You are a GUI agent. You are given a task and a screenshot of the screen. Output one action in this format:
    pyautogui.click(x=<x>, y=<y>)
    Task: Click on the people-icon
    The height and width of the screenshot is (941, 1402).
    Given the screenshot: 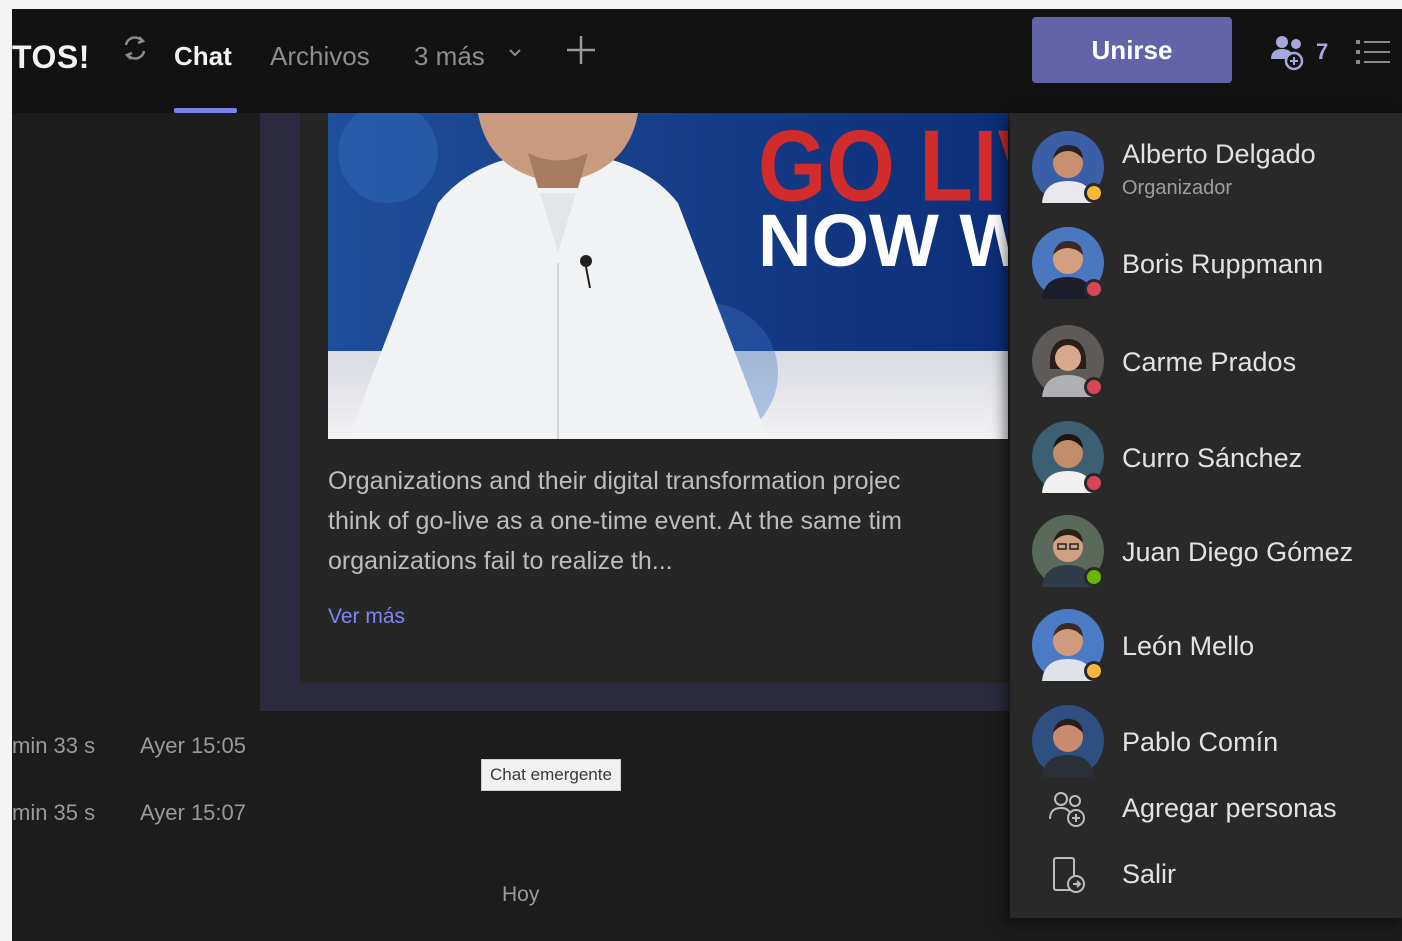 What is the action you would take?
    pyautogui.click(x=1287, y=53)
    